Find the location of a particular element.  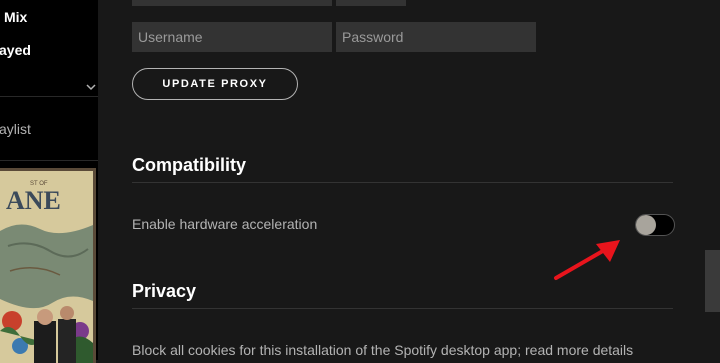

scrollbar-thumb is located at coordinates (712, 281).